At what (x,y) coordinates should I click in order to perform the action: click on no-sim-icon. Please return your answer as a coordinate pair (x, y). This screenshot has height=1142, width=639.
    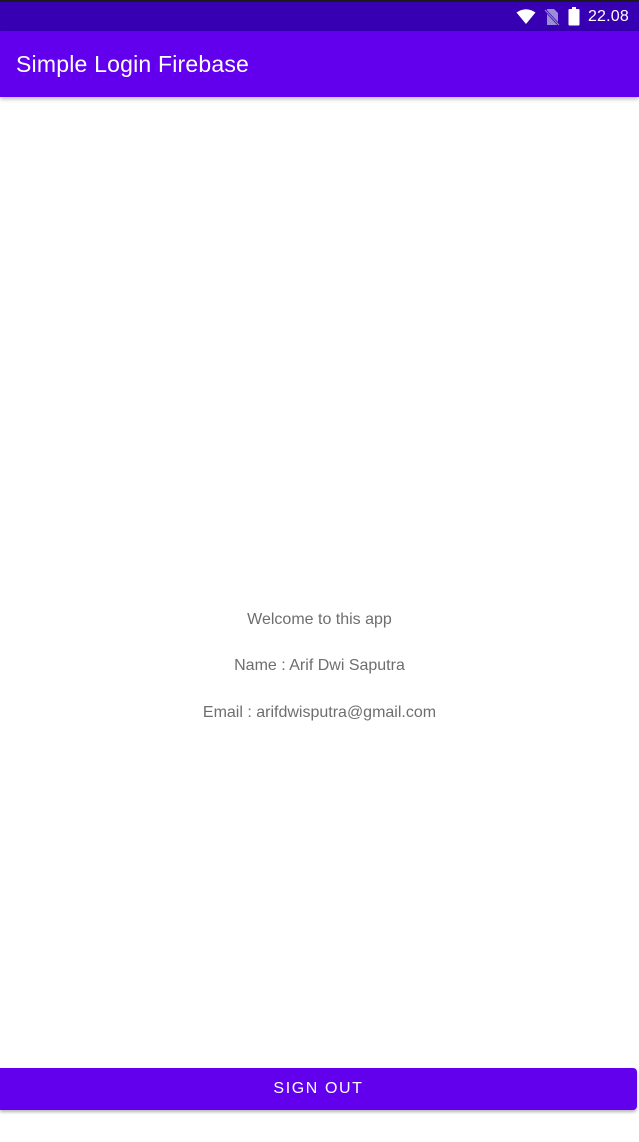
    Looking at the image, I should click on (552, 17).